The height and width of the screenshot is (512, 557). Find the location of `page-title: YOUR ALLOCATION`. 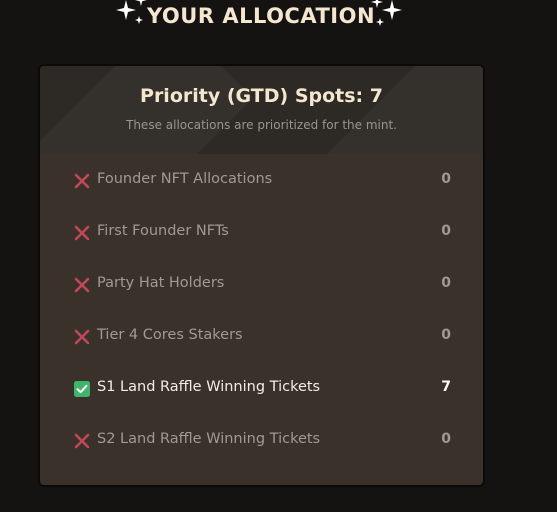

page-title: YOUR ALLOCATION is located at coordinates (261, 16).